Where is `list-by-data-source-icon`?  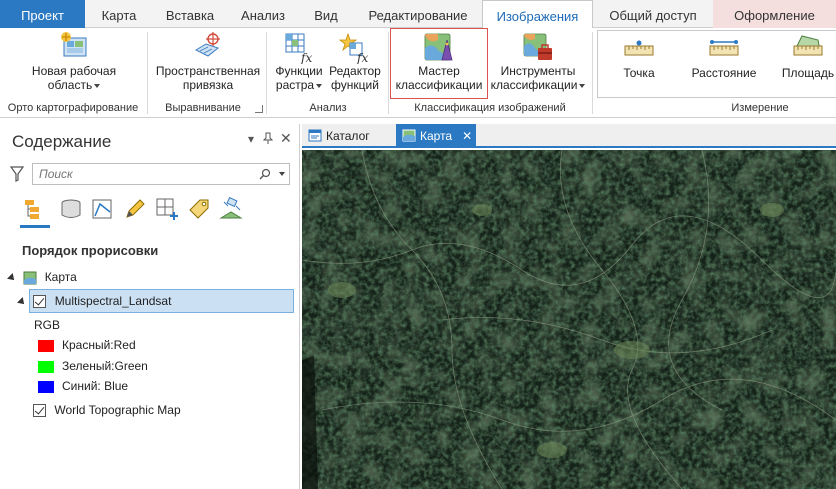
list-by-data-source-icon is located at coordinates (71, 209).